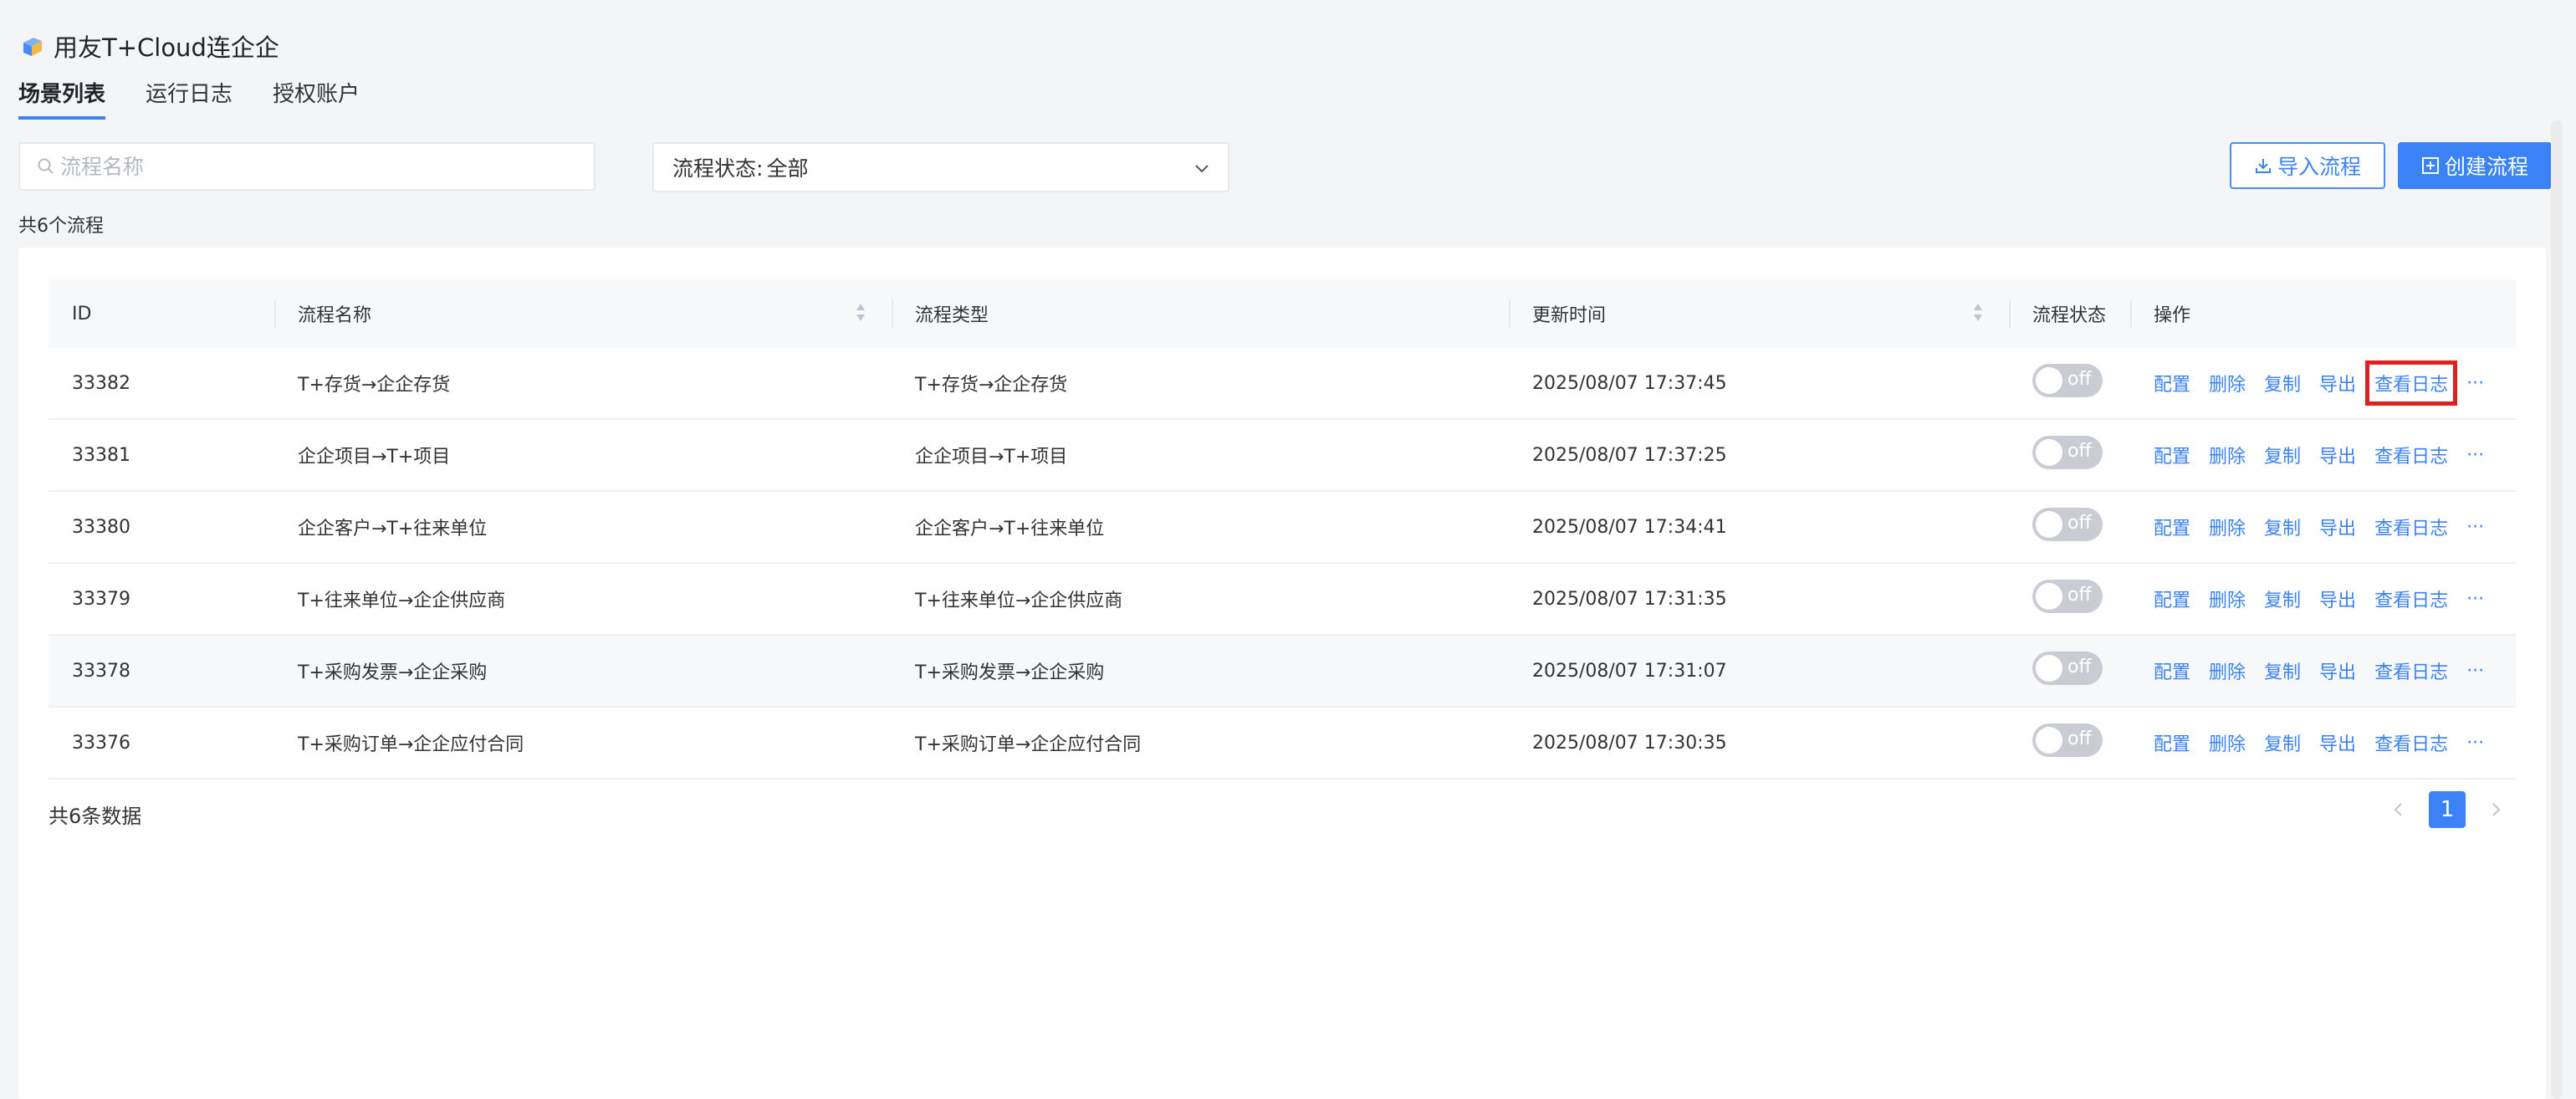 The height and width of the screenshot is (1099, 2576). I want to click on cell-updated: 2025/08/07 17:37:45, so click(1759, 384).